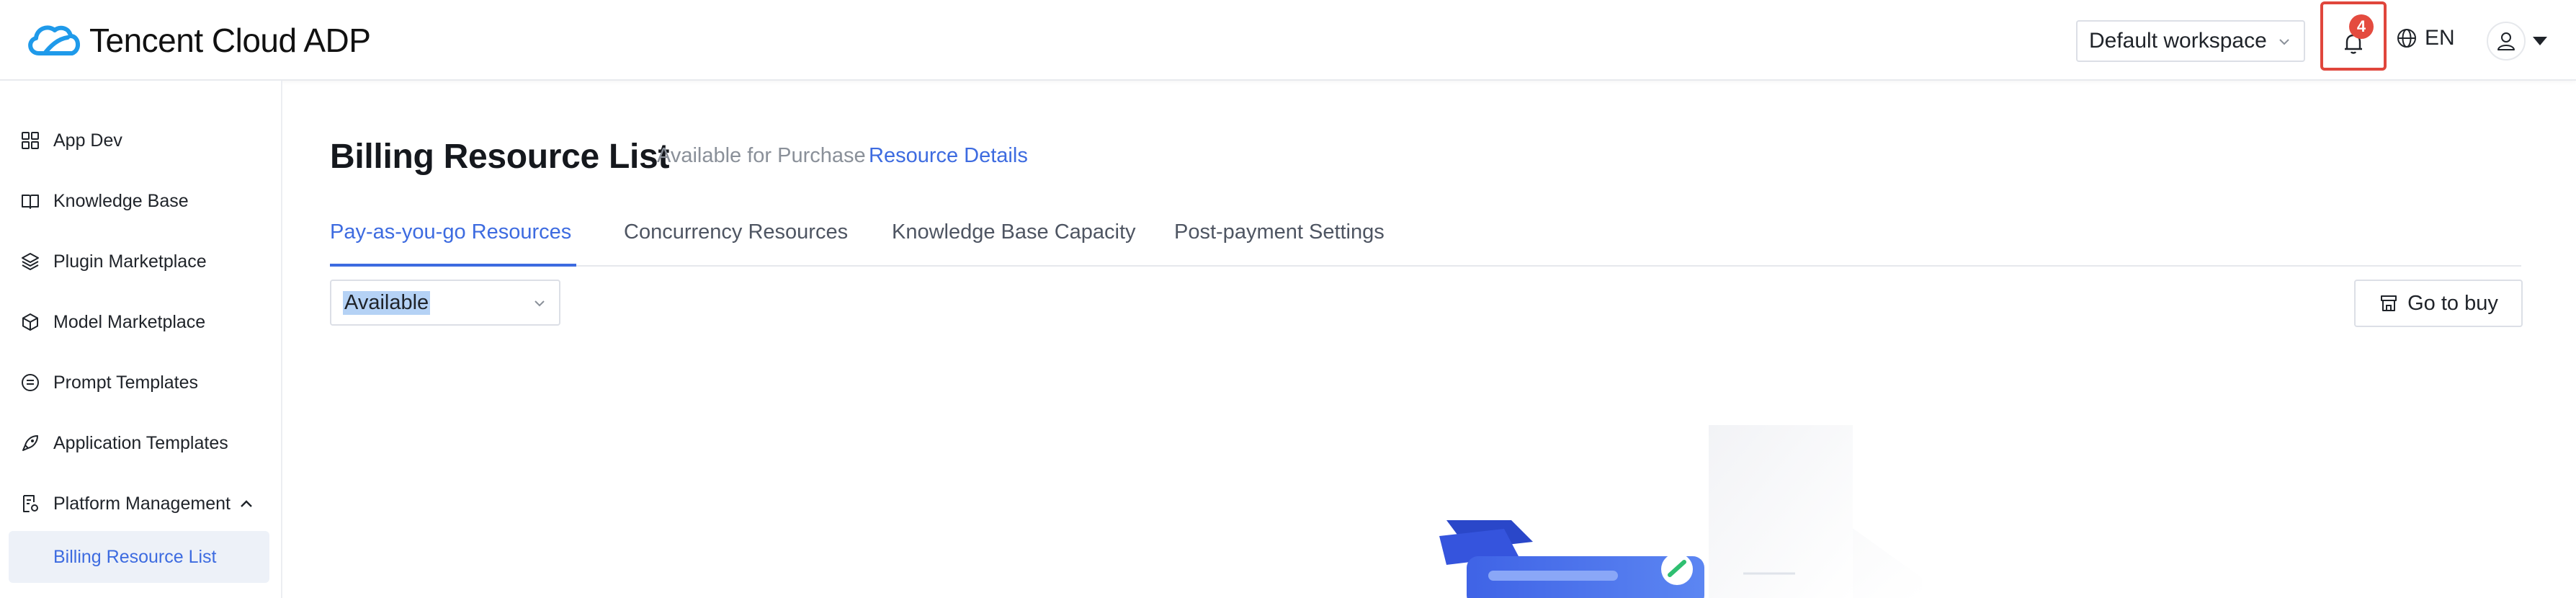  Describe the element at coordinates (500, 157) in the screenshot. I see `page-title: Billing Resource List` at that location.